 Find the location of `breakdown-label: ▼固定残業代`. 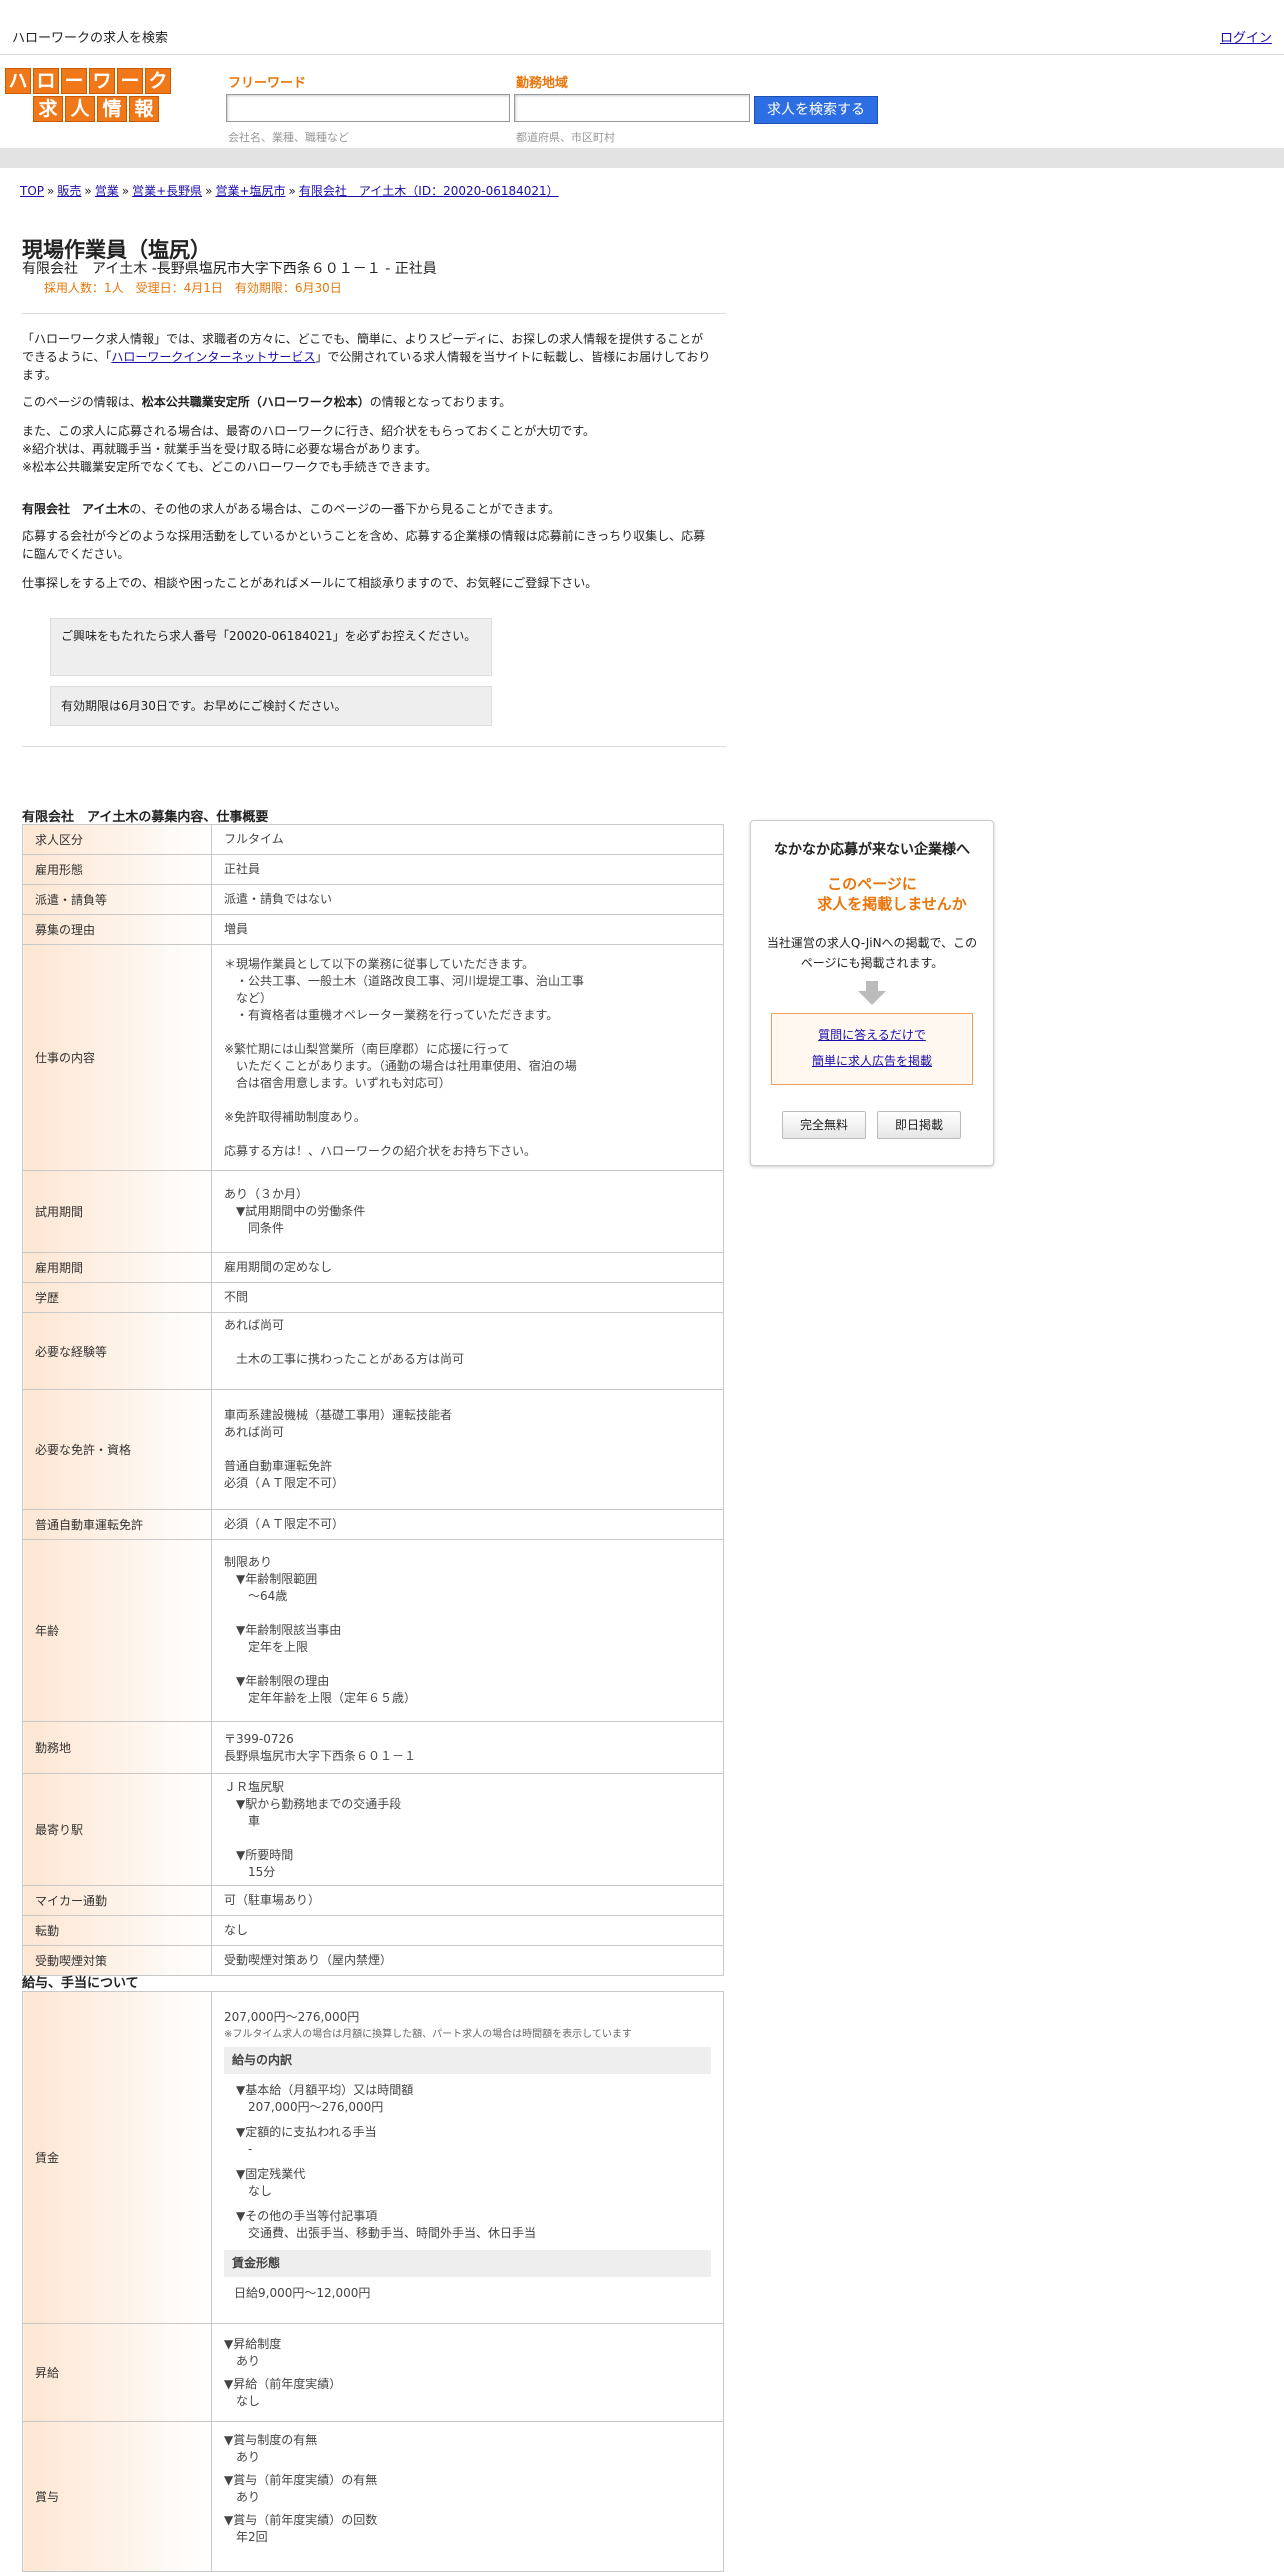

breakdown-label: ▼固定残業代 is located at coordinates (271, 2174).